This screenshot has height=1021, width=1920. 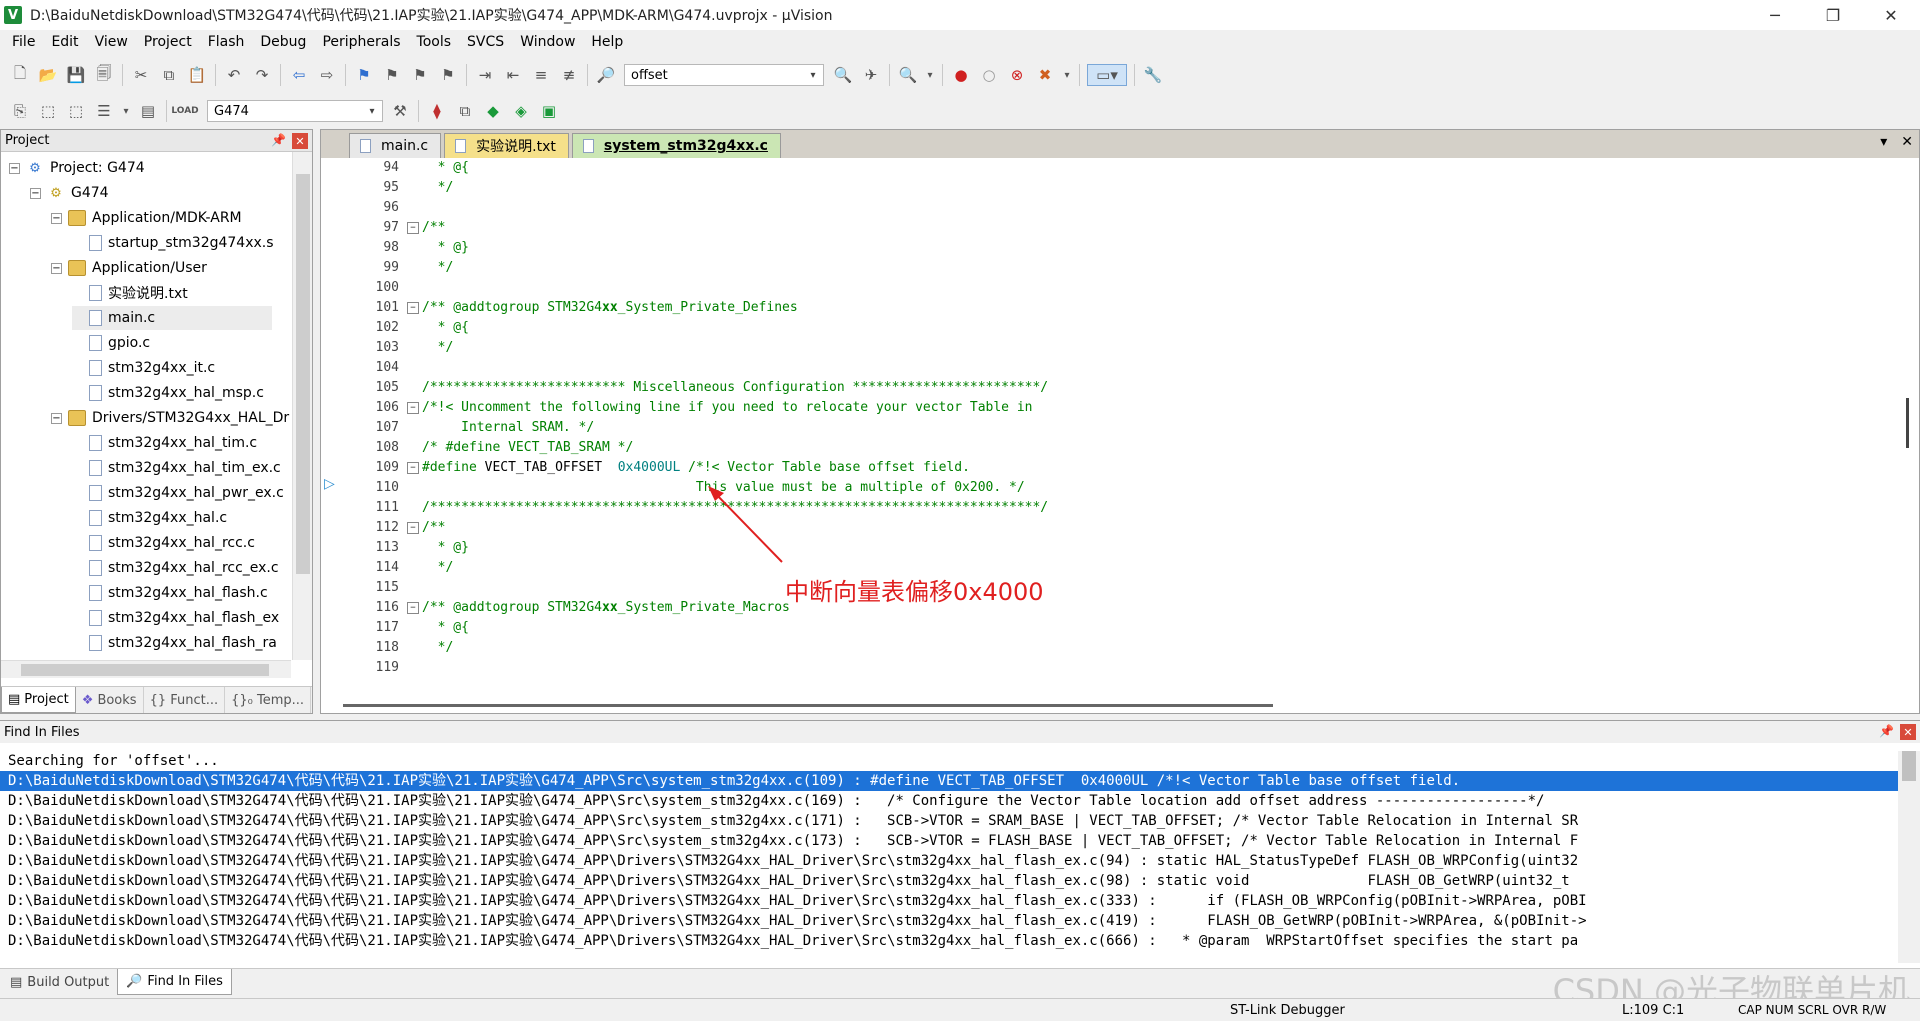 I want to click on browse-icon: ✈, so click(x=871, y=75).